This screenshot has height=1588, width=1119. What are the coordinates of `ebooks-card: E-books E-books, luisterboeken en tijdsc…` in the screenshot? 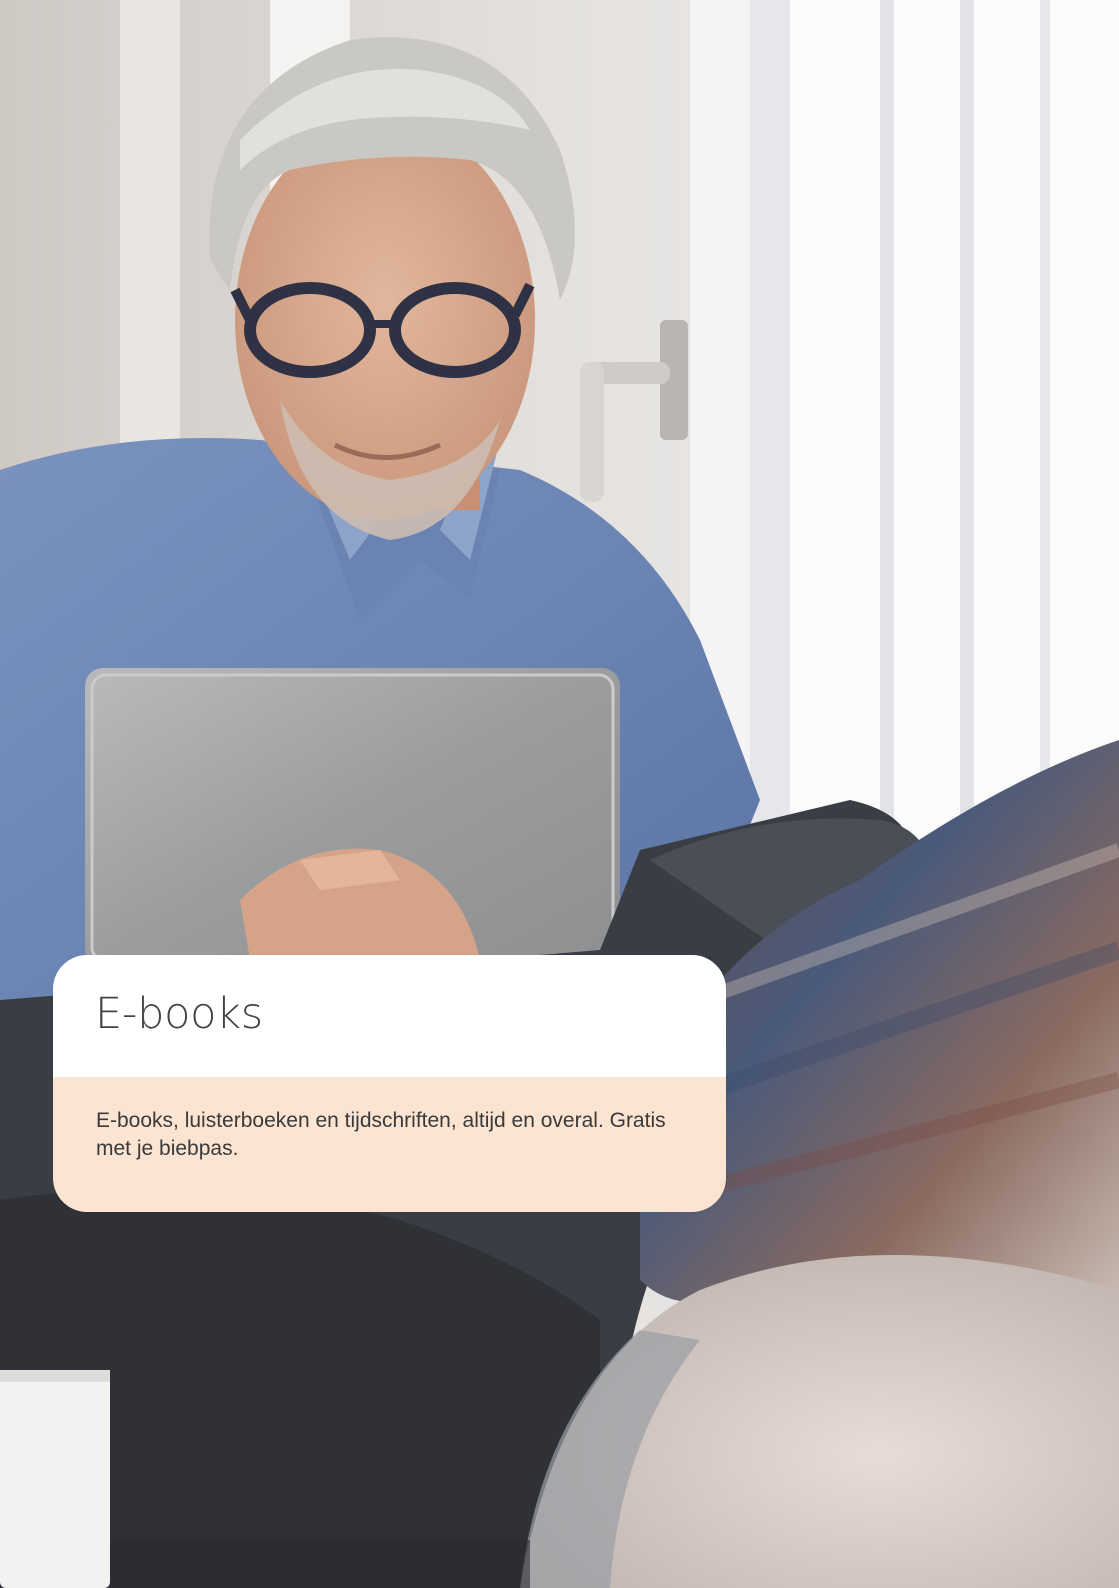 It's located at (389, 1083).